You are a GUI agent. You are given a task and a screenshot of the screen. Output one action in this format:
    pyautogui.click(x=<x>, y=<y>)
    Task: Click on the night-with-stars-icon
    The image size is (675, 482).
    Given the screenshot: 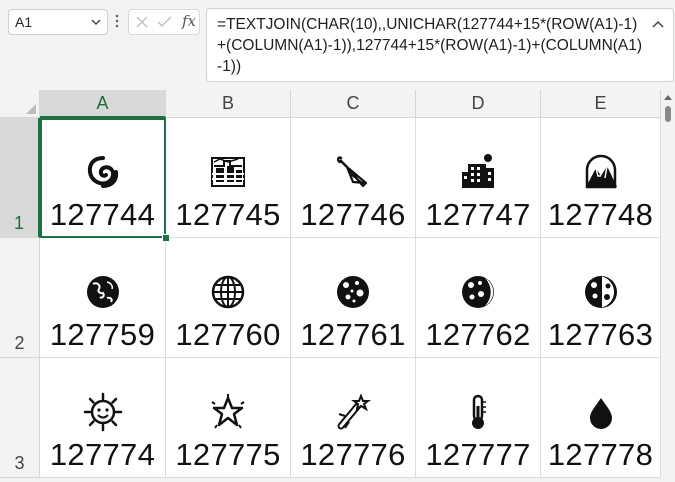 What is the action you would take?
    pyautogui.click(x=478, y=172)
    